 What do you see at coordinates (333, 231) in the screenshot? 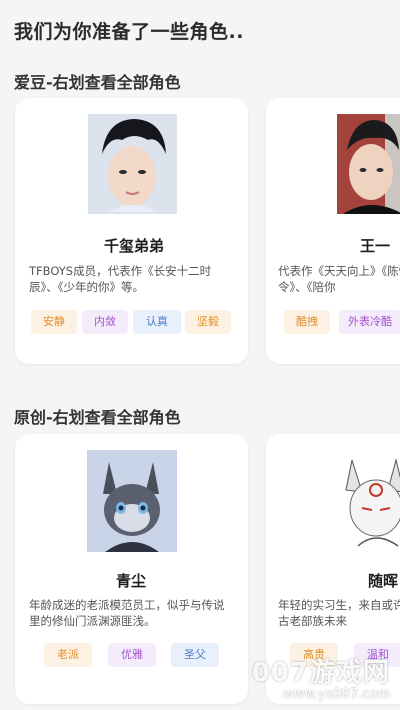
I see `character-card: 王一 代表作《天天向上》《陈情令》、《陪你 酷拽 外表冷酷` at bounding box center [333, 231].